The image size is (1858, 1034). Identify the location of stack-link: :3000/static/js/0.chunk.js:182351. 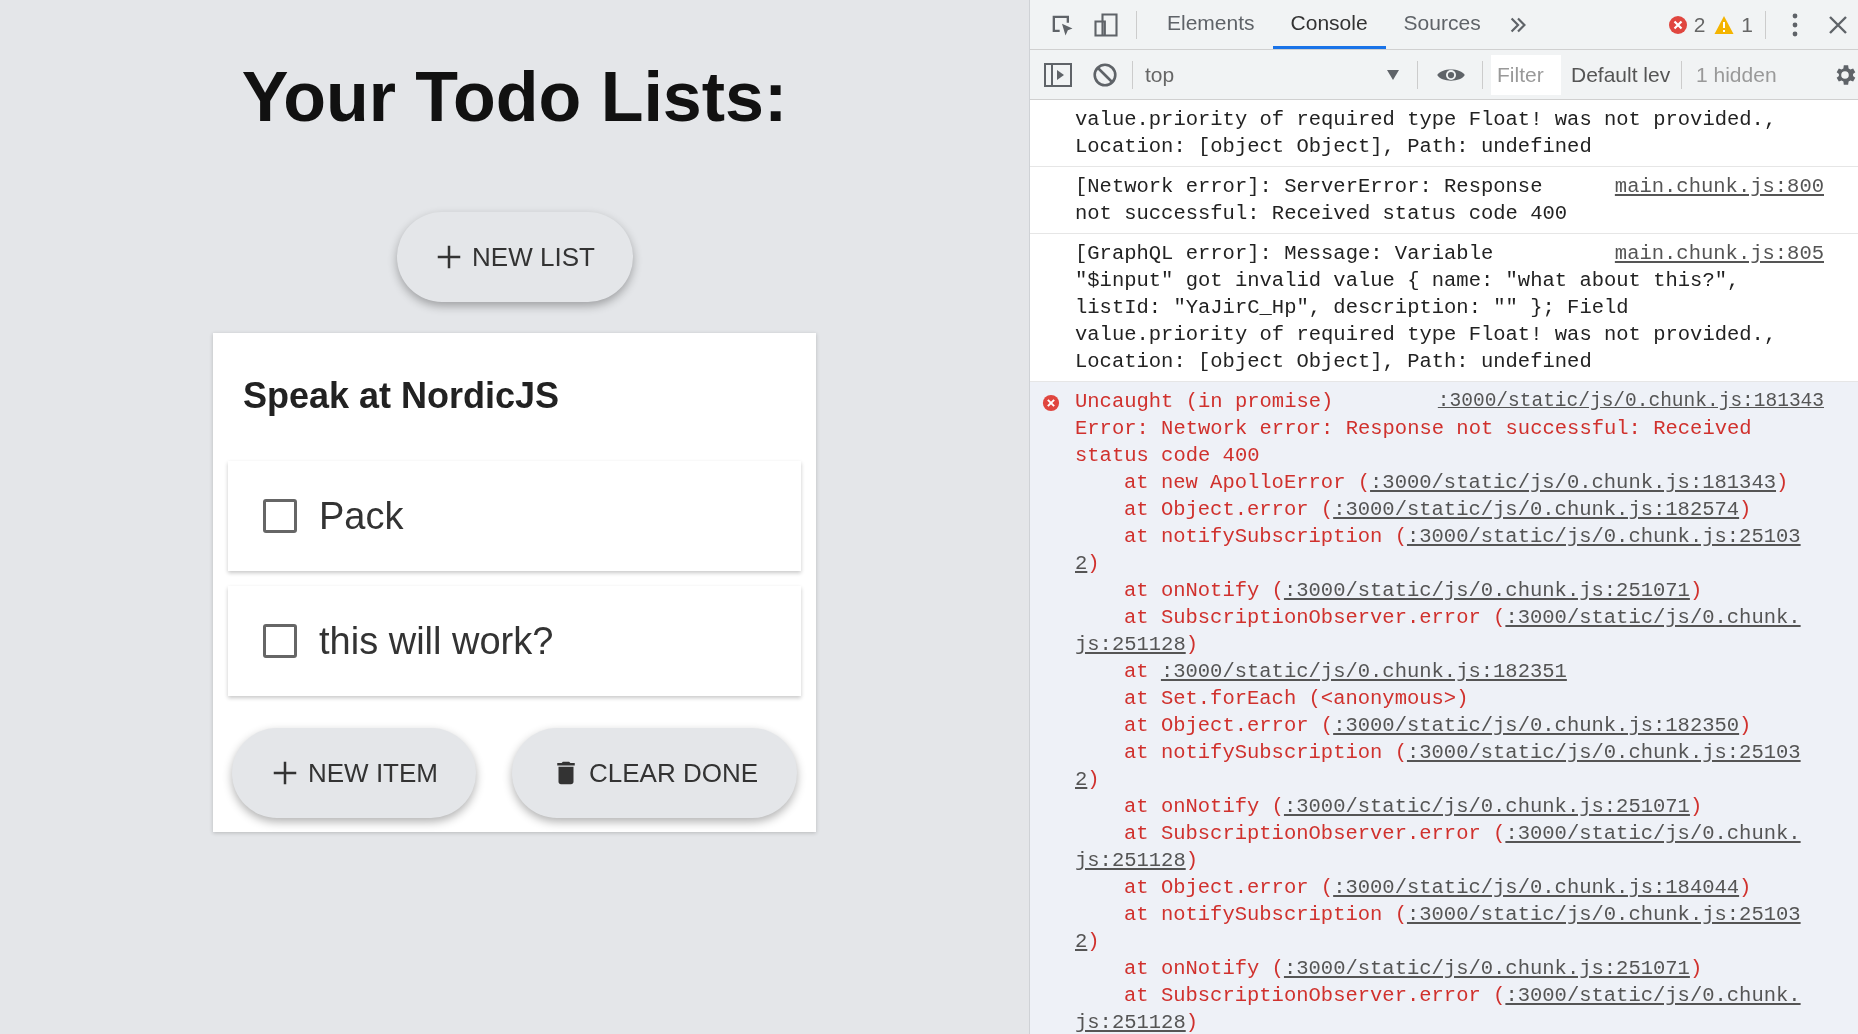
(1363, 671).